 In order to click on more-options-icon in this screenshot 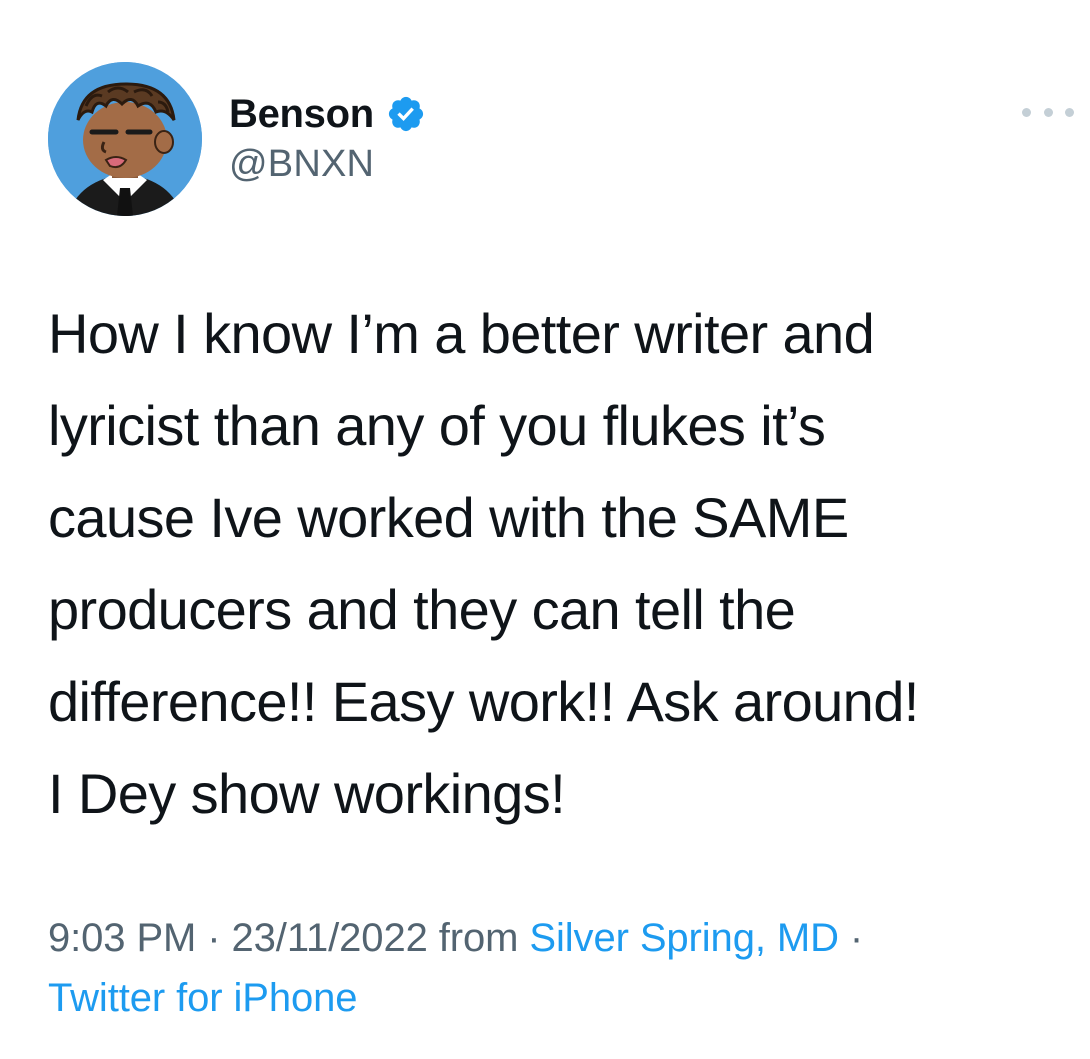, I will do `click(1048, 112)`.